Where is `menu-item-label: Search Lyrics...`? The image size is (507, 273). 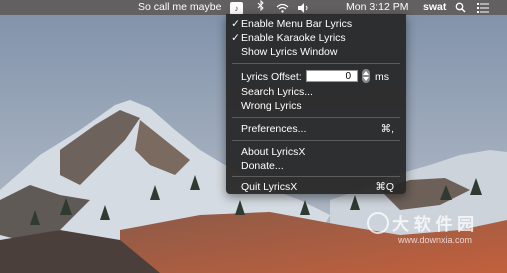 menu-item-label: Search Lyrics... is located at coordinates (277, 92).